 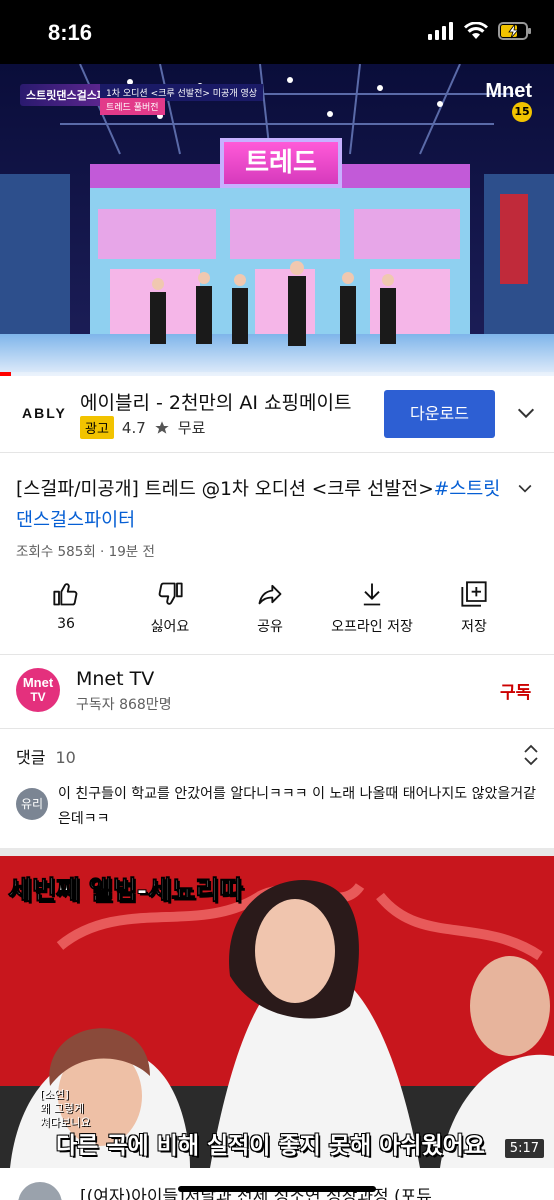 I want to click on ad-badge: 광고, so click(x=97, y=427).